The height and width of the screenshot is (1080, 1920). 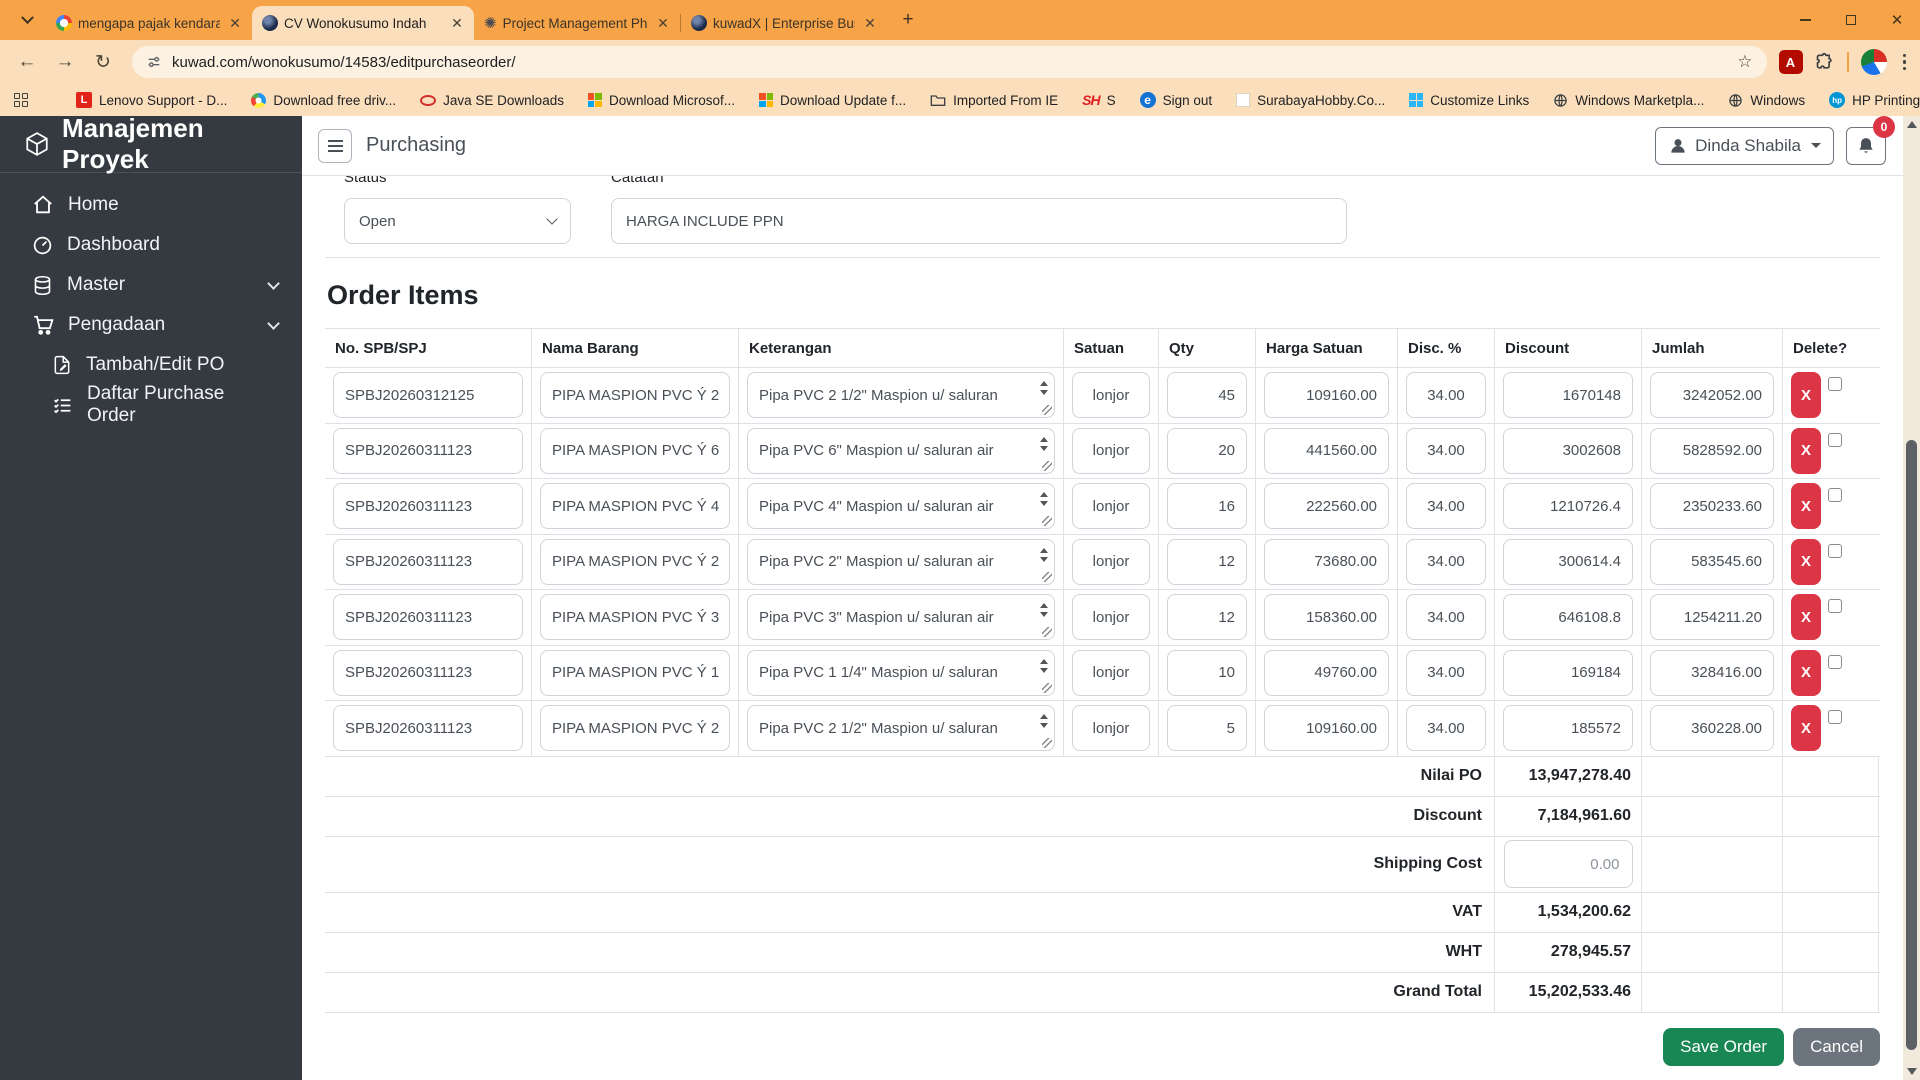 What do you see at coordinates (151, 205) in the screenshot?
I see `sidebar-item-home: Home` at bounding box center [151, 205].